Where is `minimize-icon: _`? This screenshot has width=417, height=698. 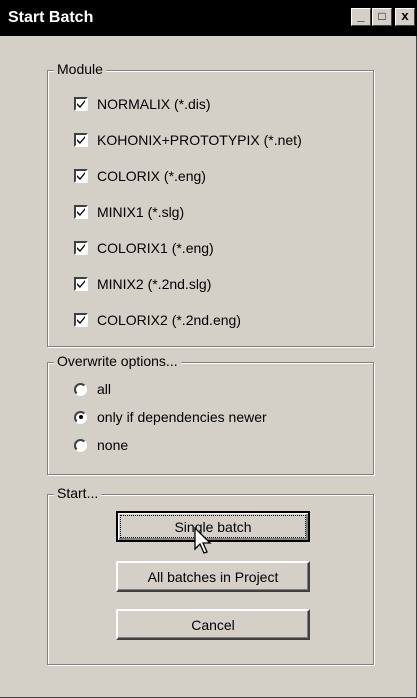 minimize-icon: _ is located at coordinates (361, 15).